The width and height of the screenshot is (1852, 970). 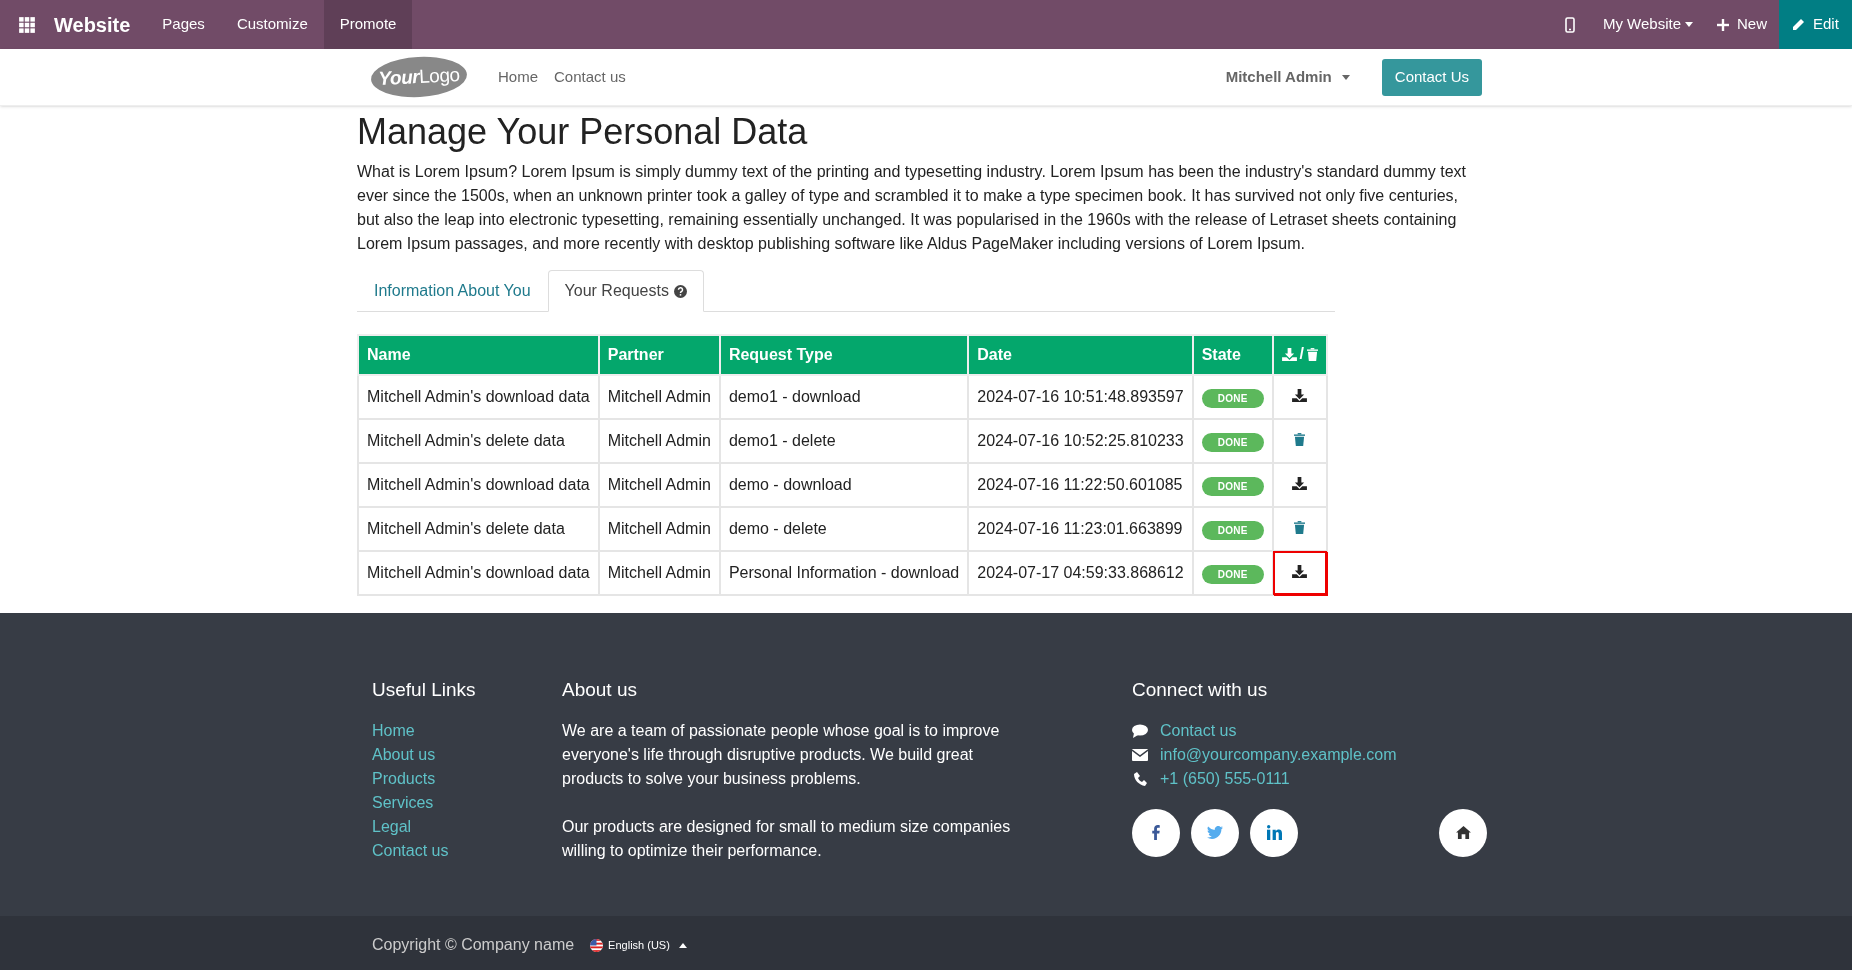 What do you see at coordinates (1198, 730) in the screenshot?
I see `contact-link: Contact us` at bounding box center [1198, 730].